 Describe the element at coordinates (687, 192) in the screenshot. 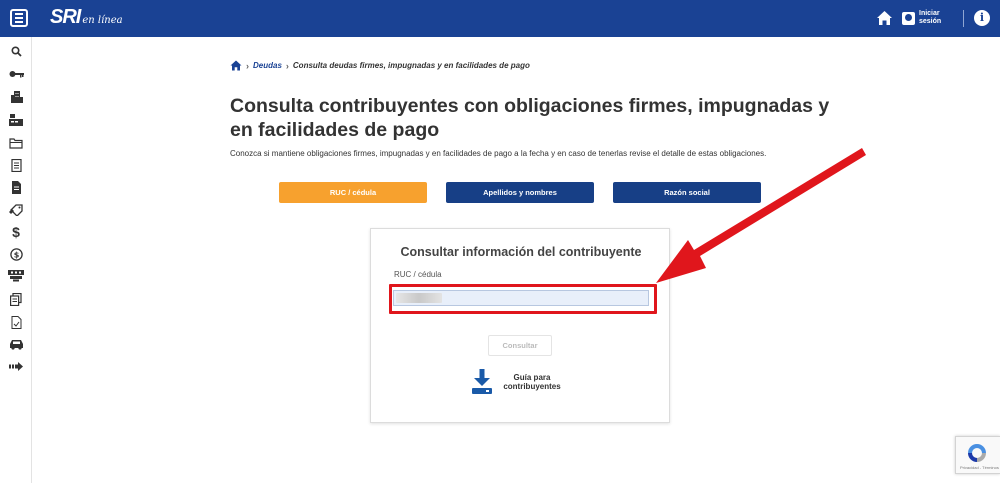

I see `tab-razon-social: Razón social` at that location.